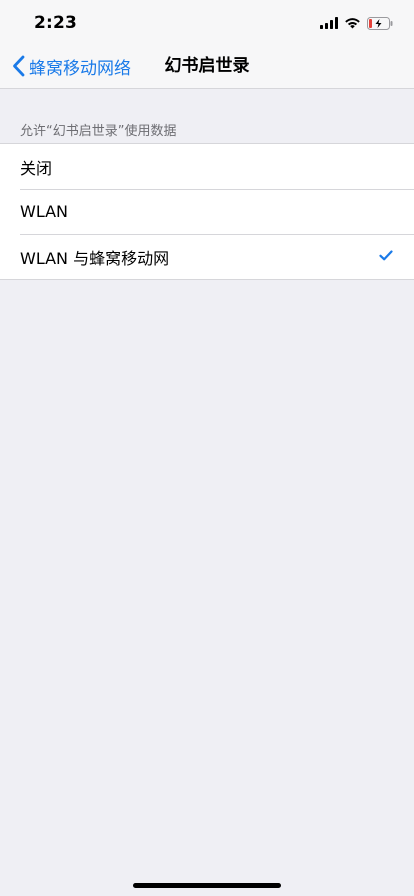 The height and width of the screenshot is (896, 414). I want to click on status-bar: 2:23, so click(207, 22).